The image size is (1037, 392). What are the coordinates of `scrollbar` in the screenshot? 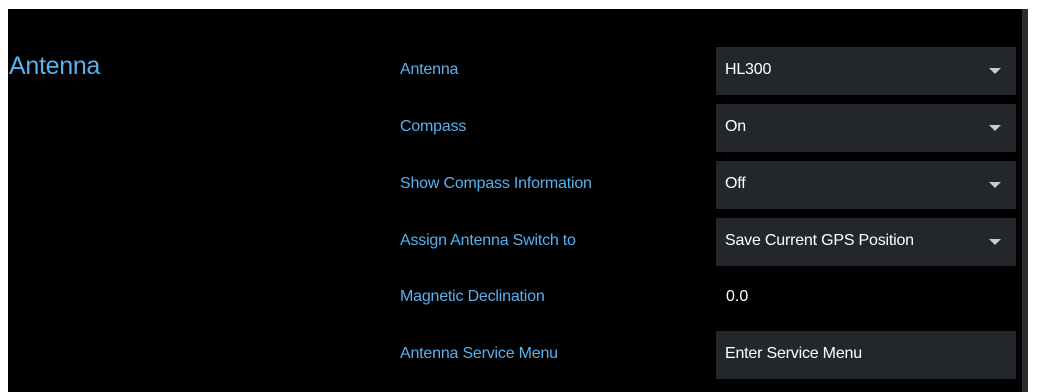 It's located at (1025, 200).